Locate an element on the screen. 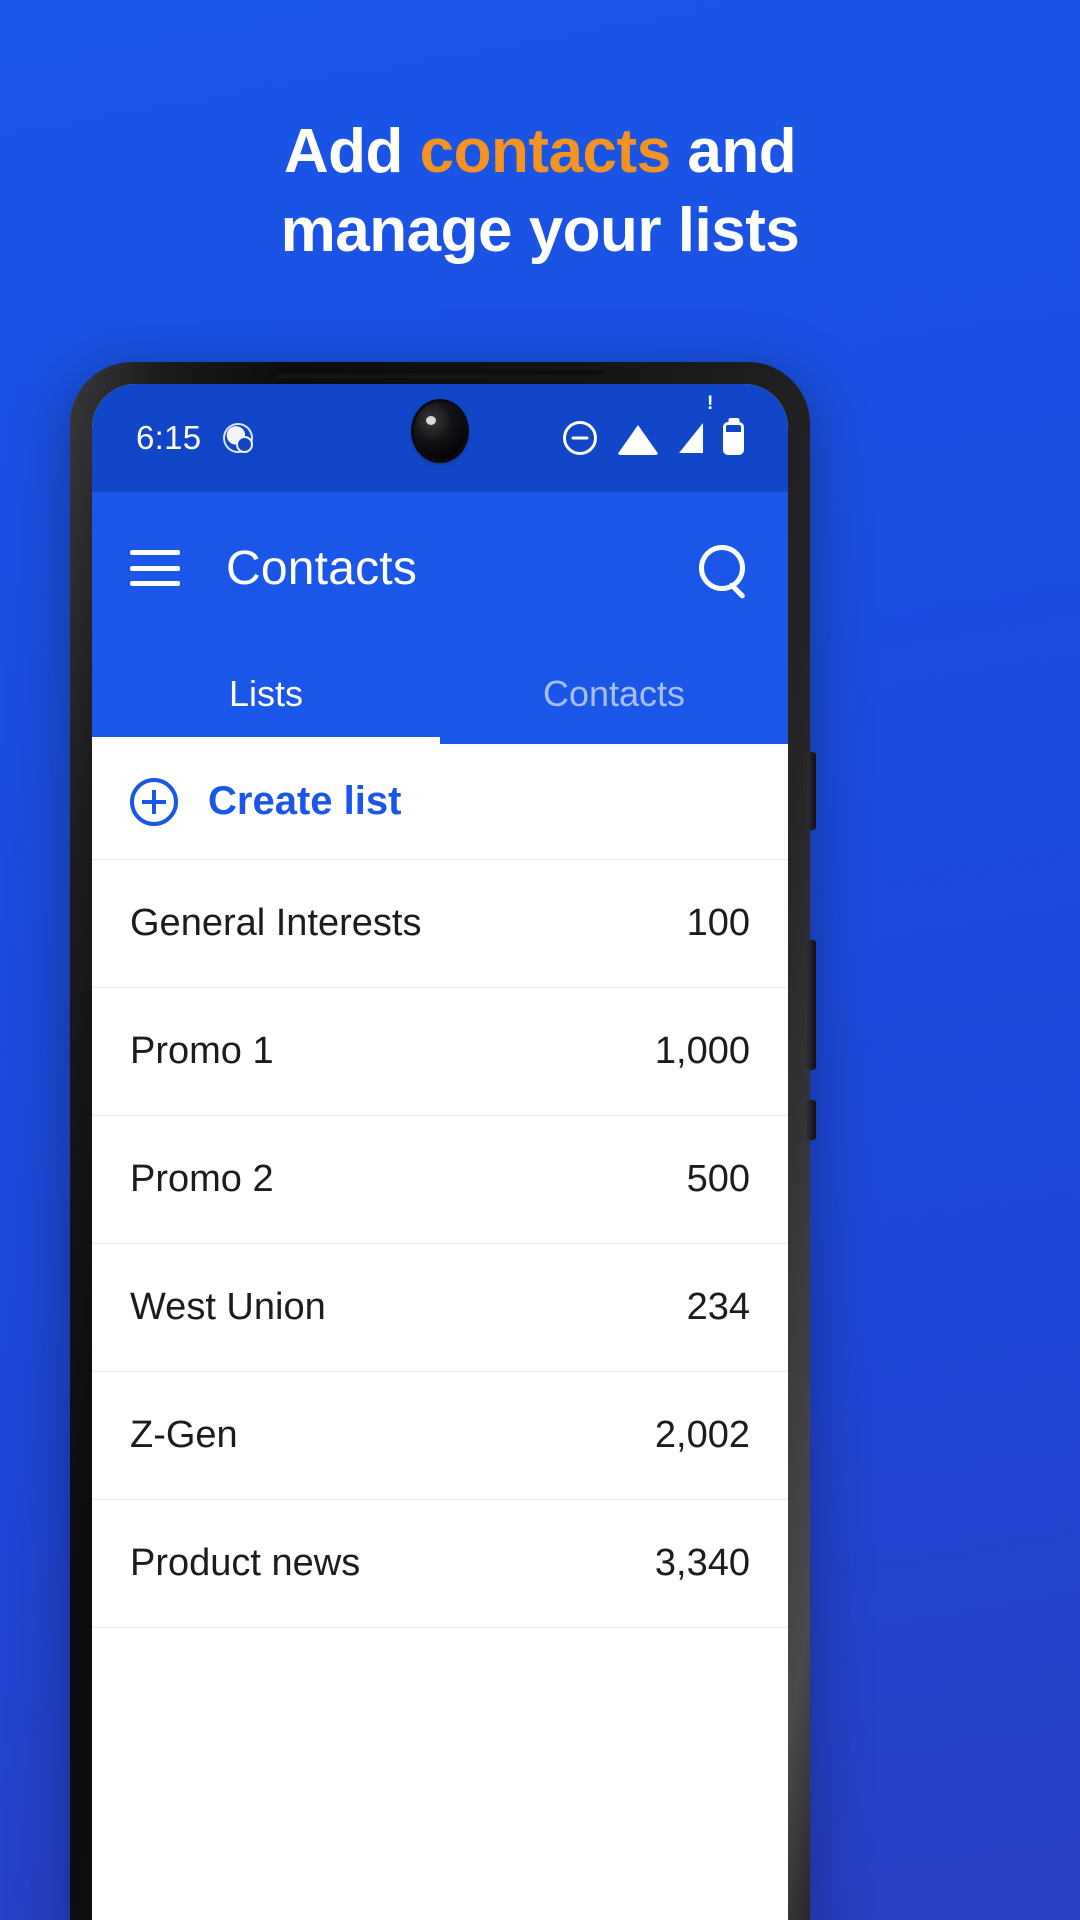  list-item: Z-Gen 2,002 is located at coordinates (440, 1436).